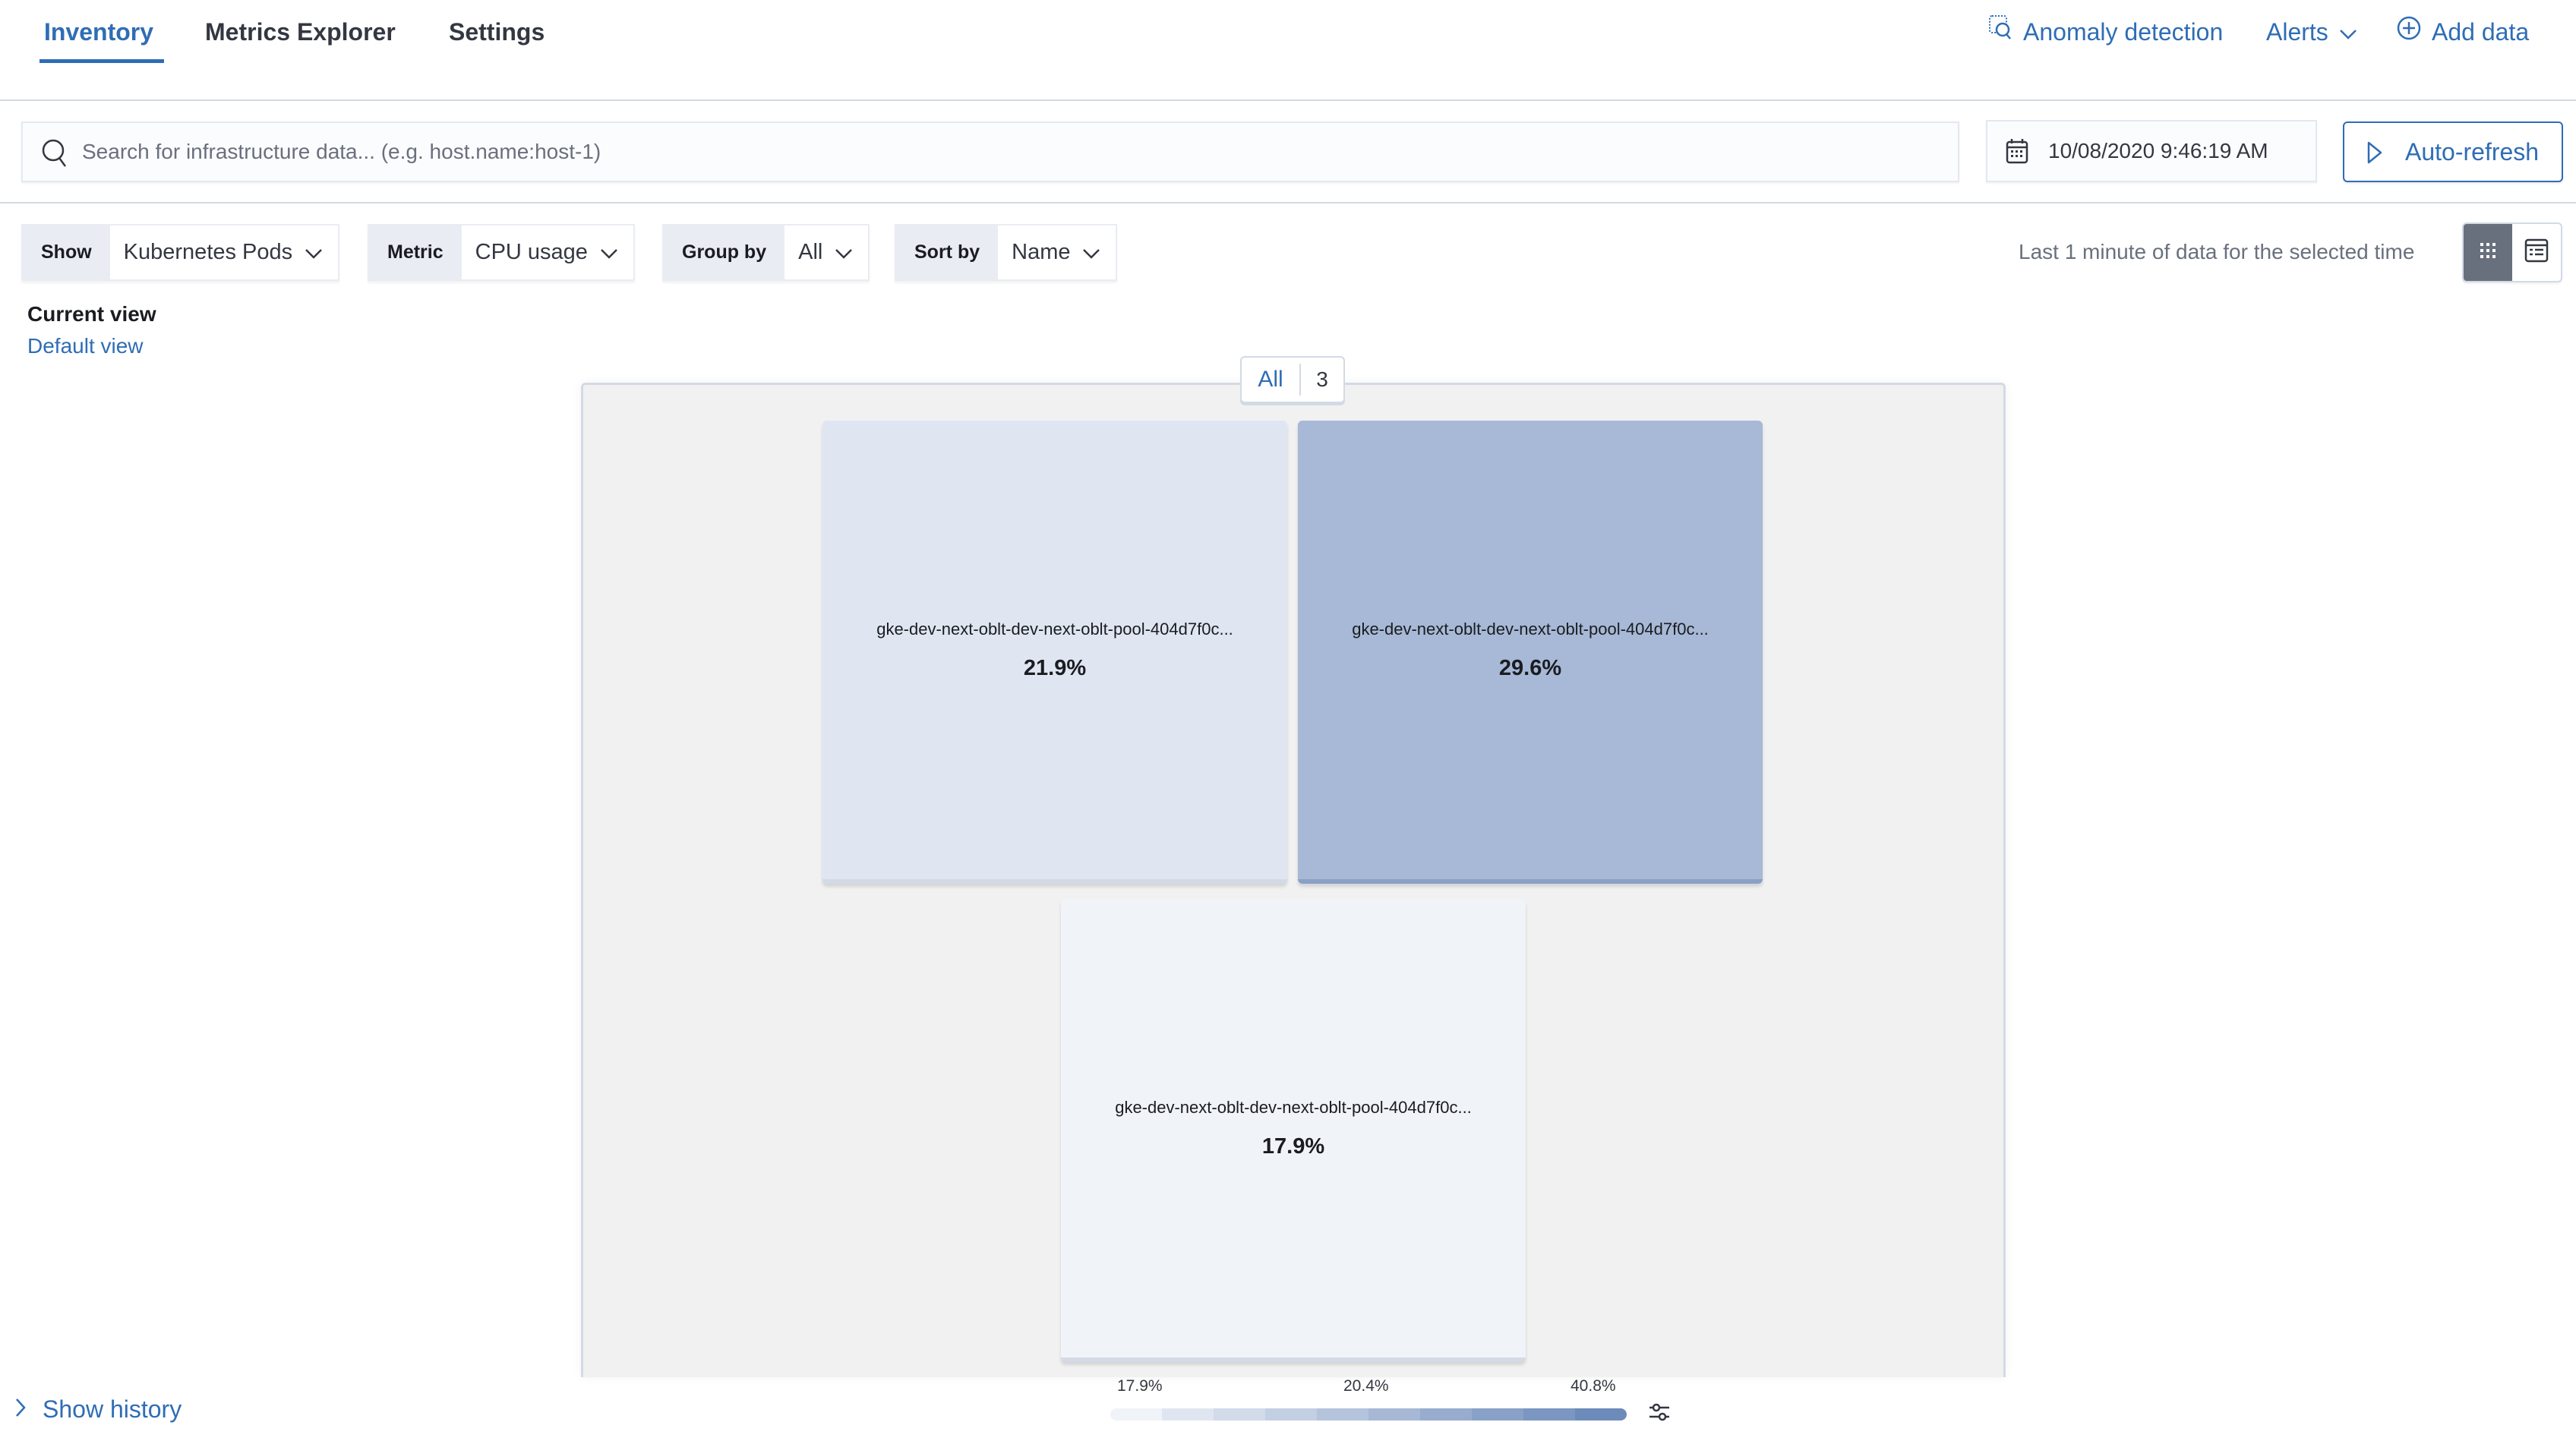 This screenshot has height=1441, width=2576. I want to click on show-dropdown: Show Kubernetes Pods, so click(180, 253).